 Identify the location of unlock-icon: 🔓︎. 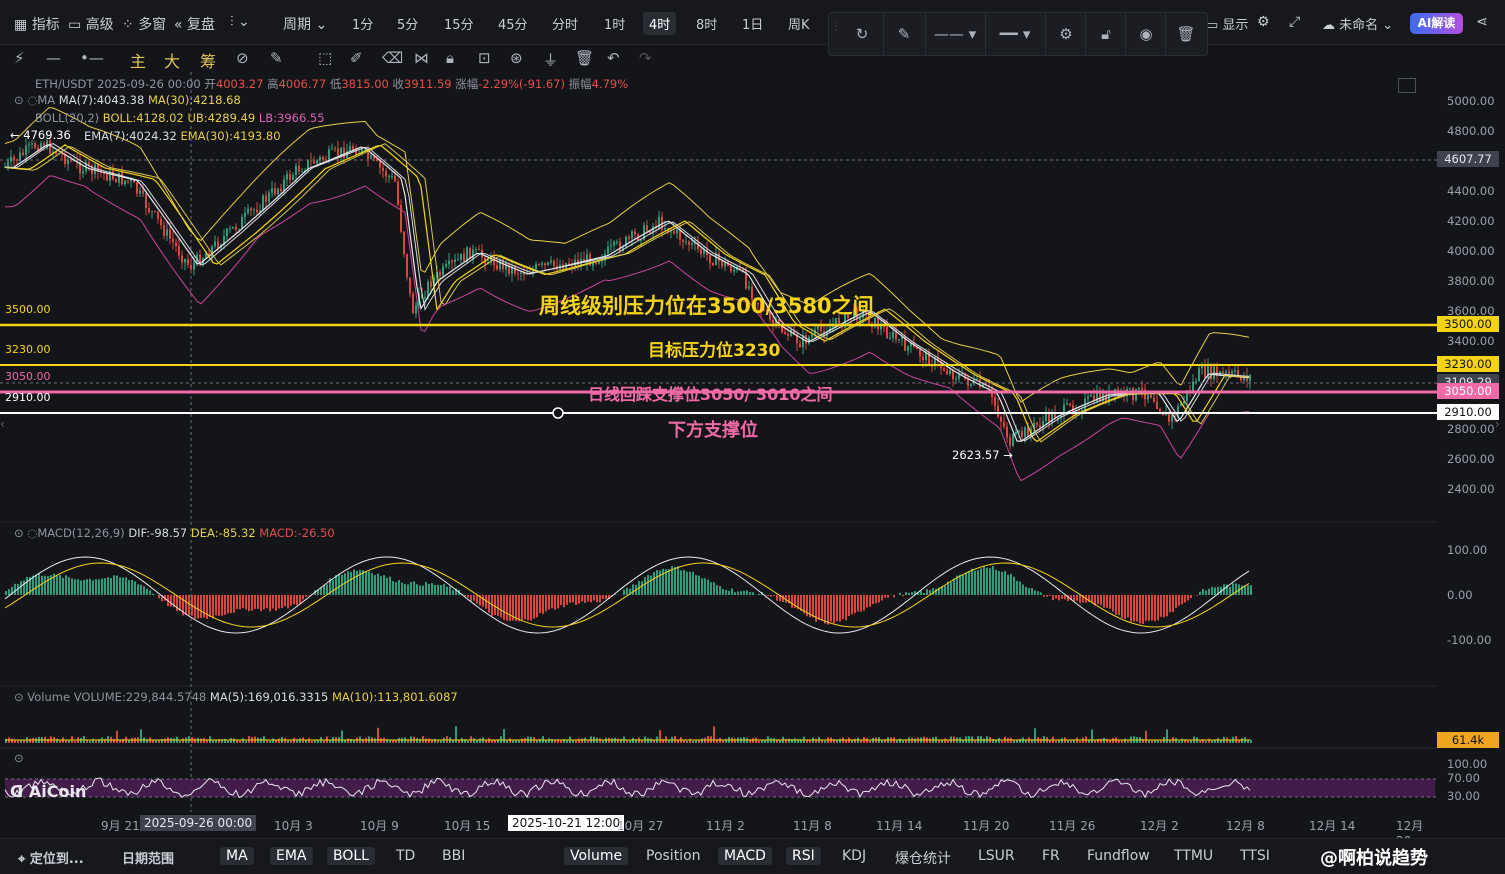
(1106, 34).